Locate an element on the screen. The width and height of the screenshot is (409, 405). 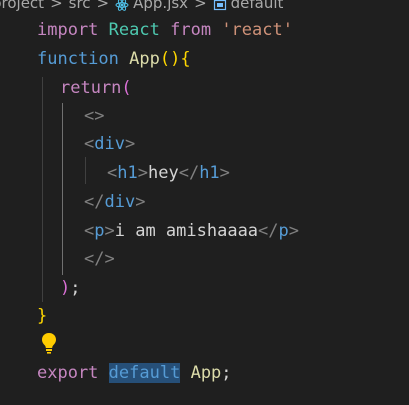
keyword-import: import is located at coordinates (68, 30).